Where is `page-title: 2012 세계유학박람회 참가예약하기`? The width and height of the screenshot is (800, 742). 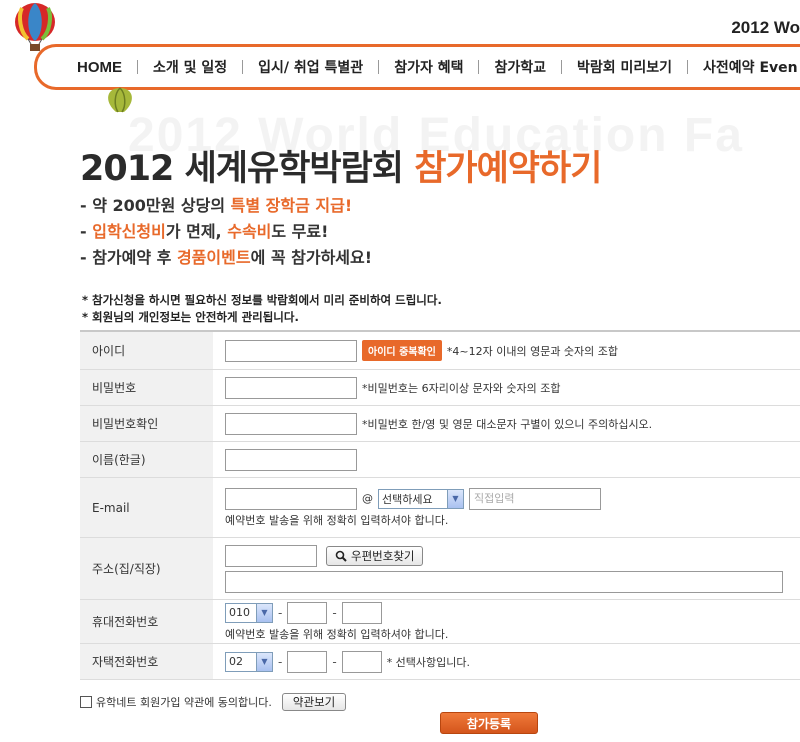
page-title: 2012 세계유학박람회 참가예약하기 is located at coordinates (341, 165).